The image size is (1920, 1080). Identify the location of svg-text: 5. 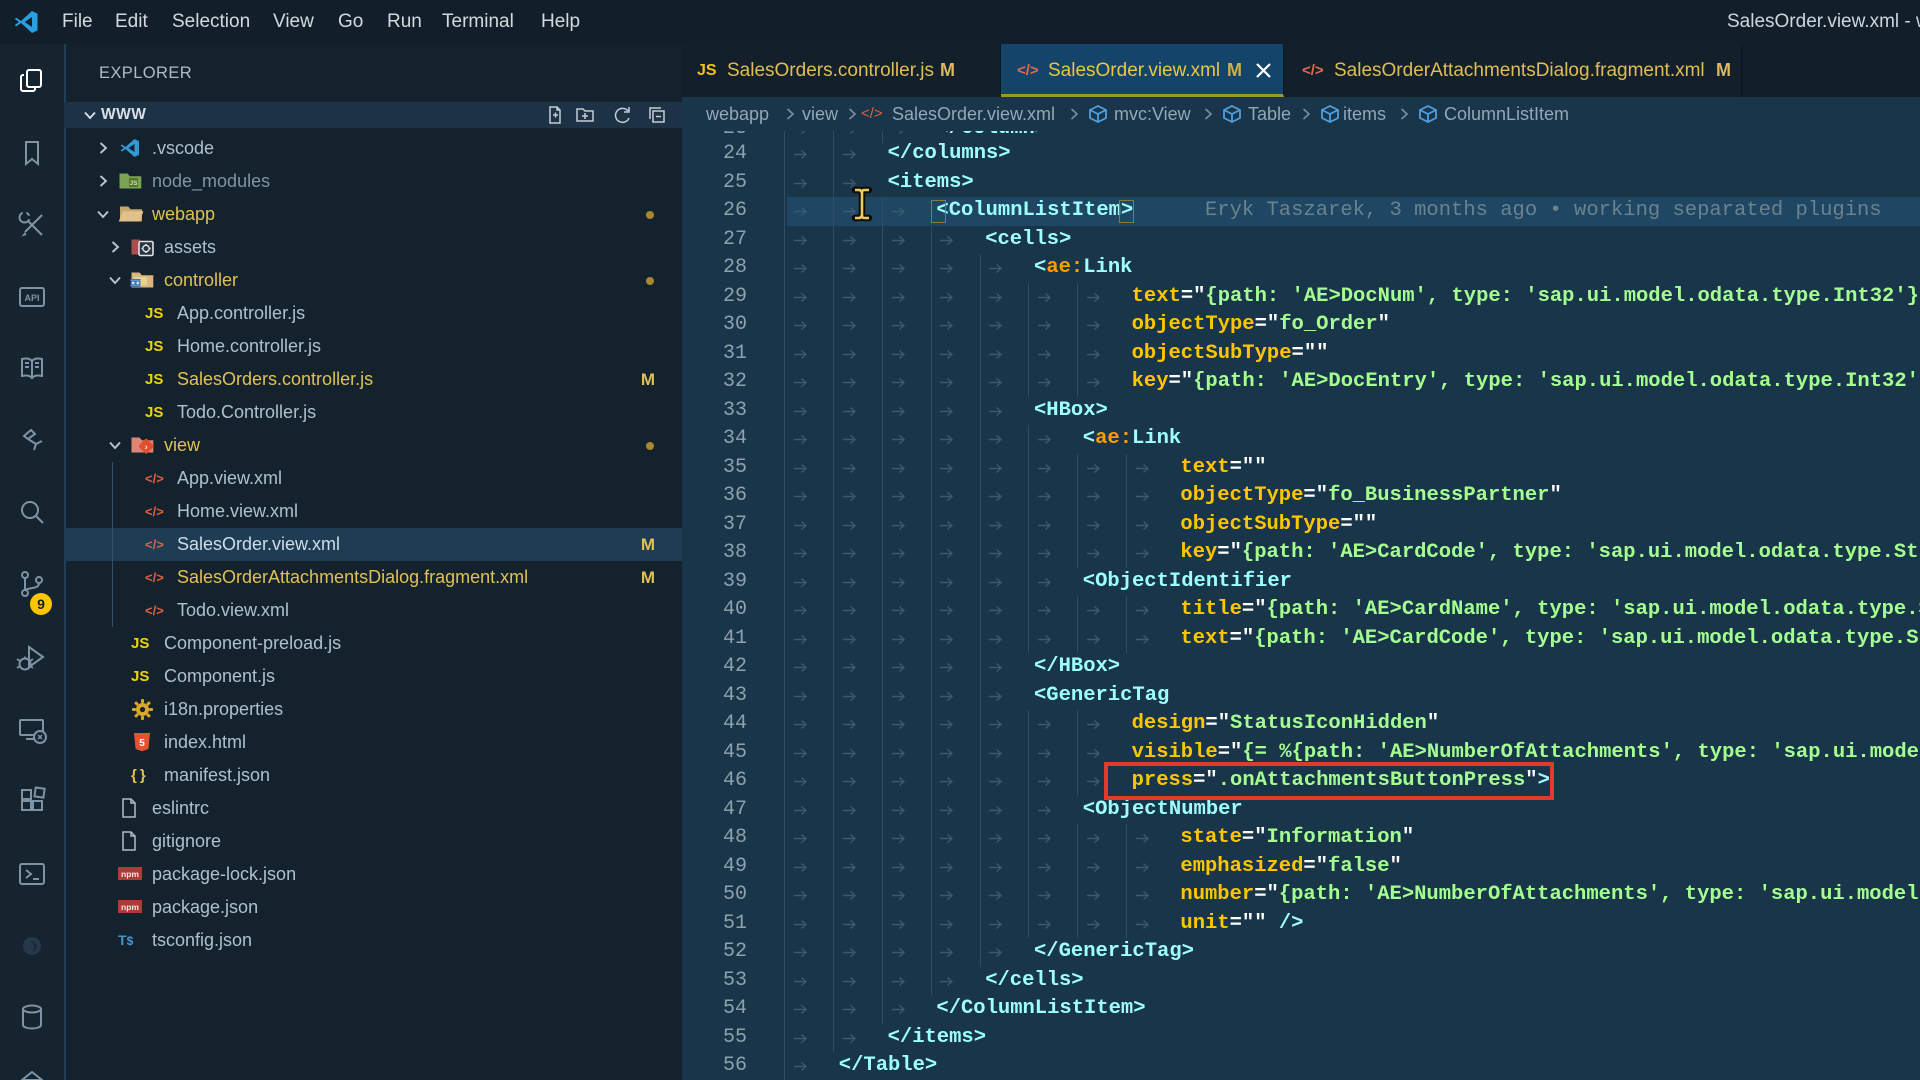
(142, 743).